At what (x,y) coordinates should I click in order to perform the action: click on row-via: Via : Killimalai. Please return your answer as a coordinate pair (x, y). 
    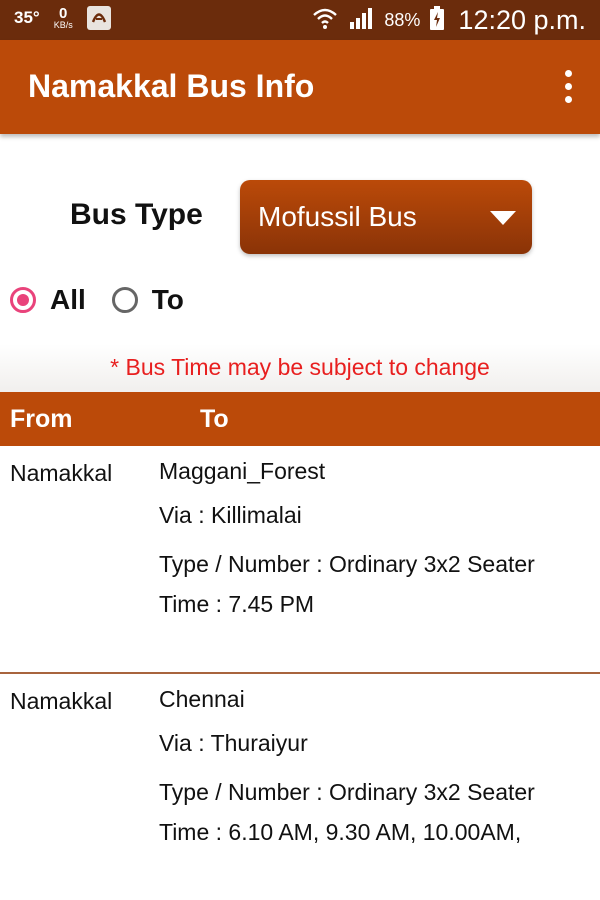
    Looking at the image, I should click on (230, 515).